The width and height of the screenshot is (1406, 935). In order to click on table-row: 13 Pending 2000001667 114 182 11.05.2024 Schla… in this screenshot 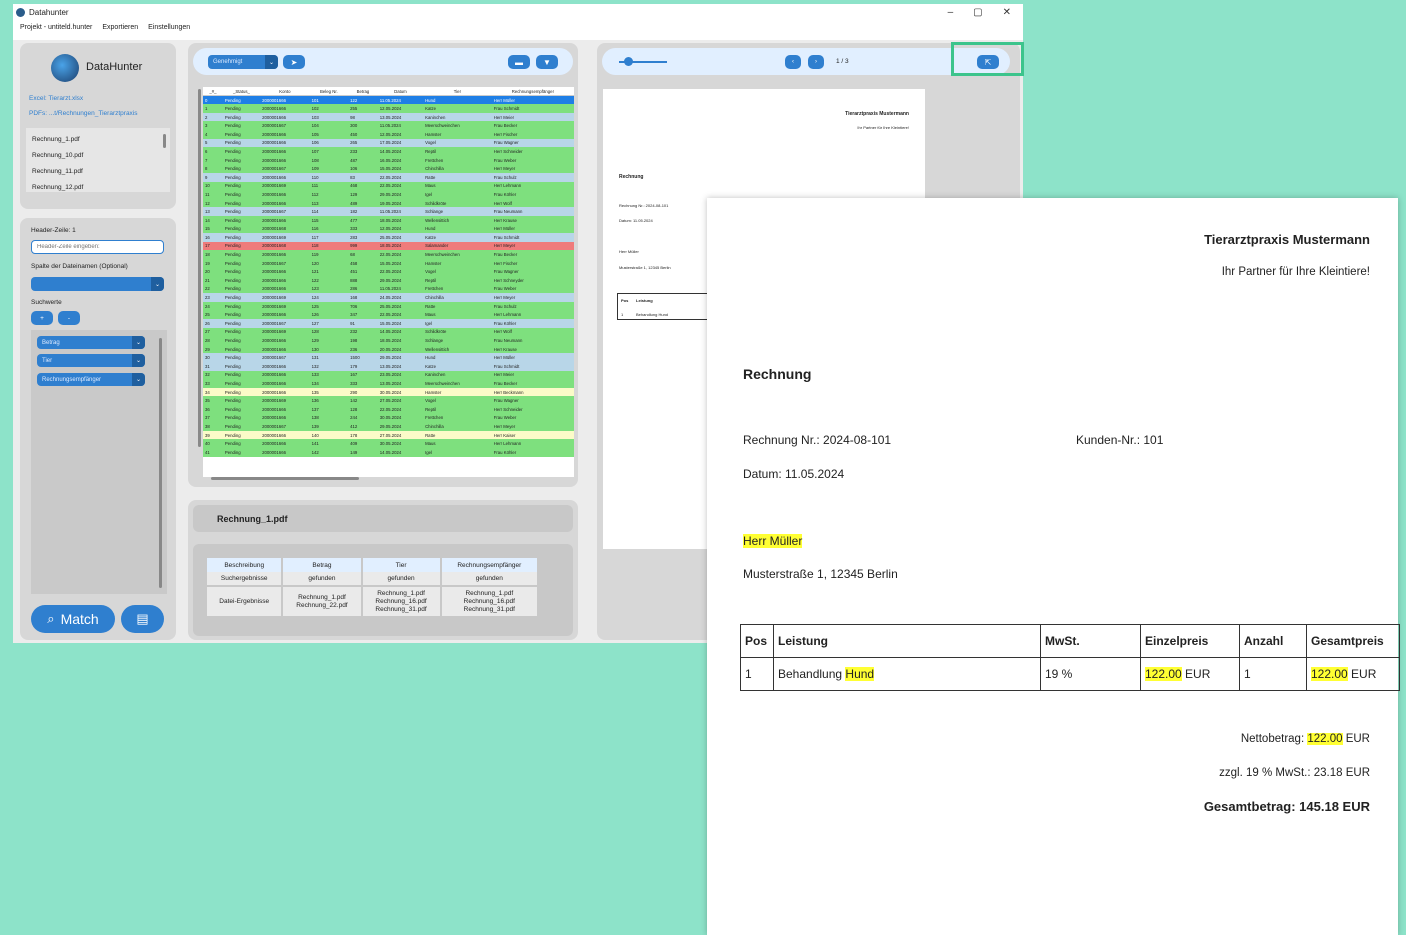, I will do `click(388, 211)`.